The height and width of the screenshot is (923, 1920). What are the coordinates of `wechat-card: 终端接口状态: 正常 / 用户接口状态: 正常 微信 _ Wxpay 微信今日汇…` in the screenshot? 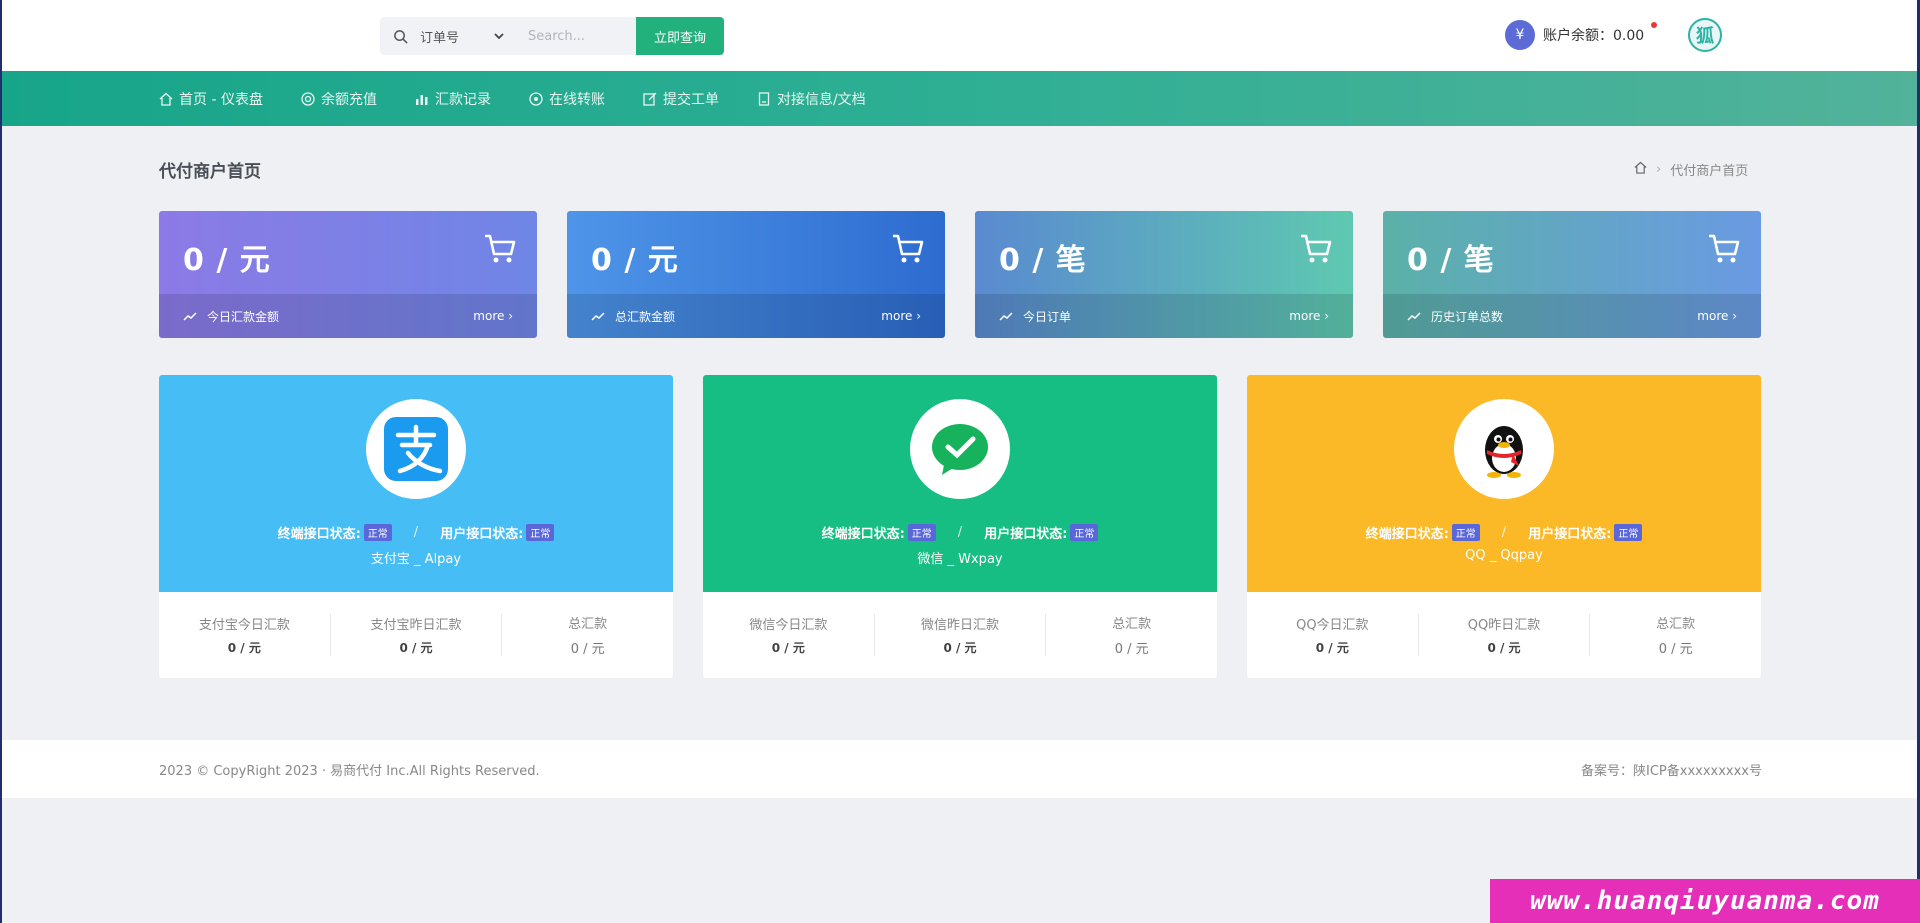 It's located at (960, 526).